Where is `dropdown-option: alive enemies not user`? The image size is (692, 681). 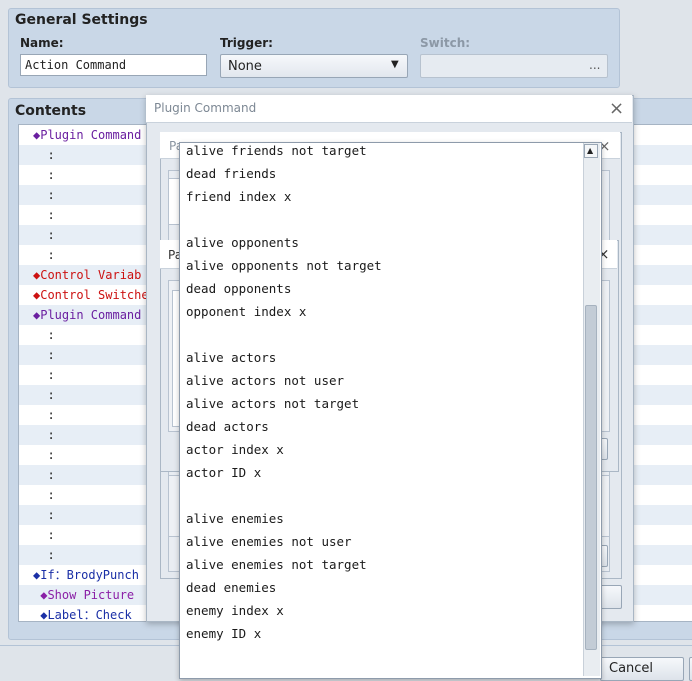
dropdown-option: alive enemies not user is located at coordinates (269, 541).